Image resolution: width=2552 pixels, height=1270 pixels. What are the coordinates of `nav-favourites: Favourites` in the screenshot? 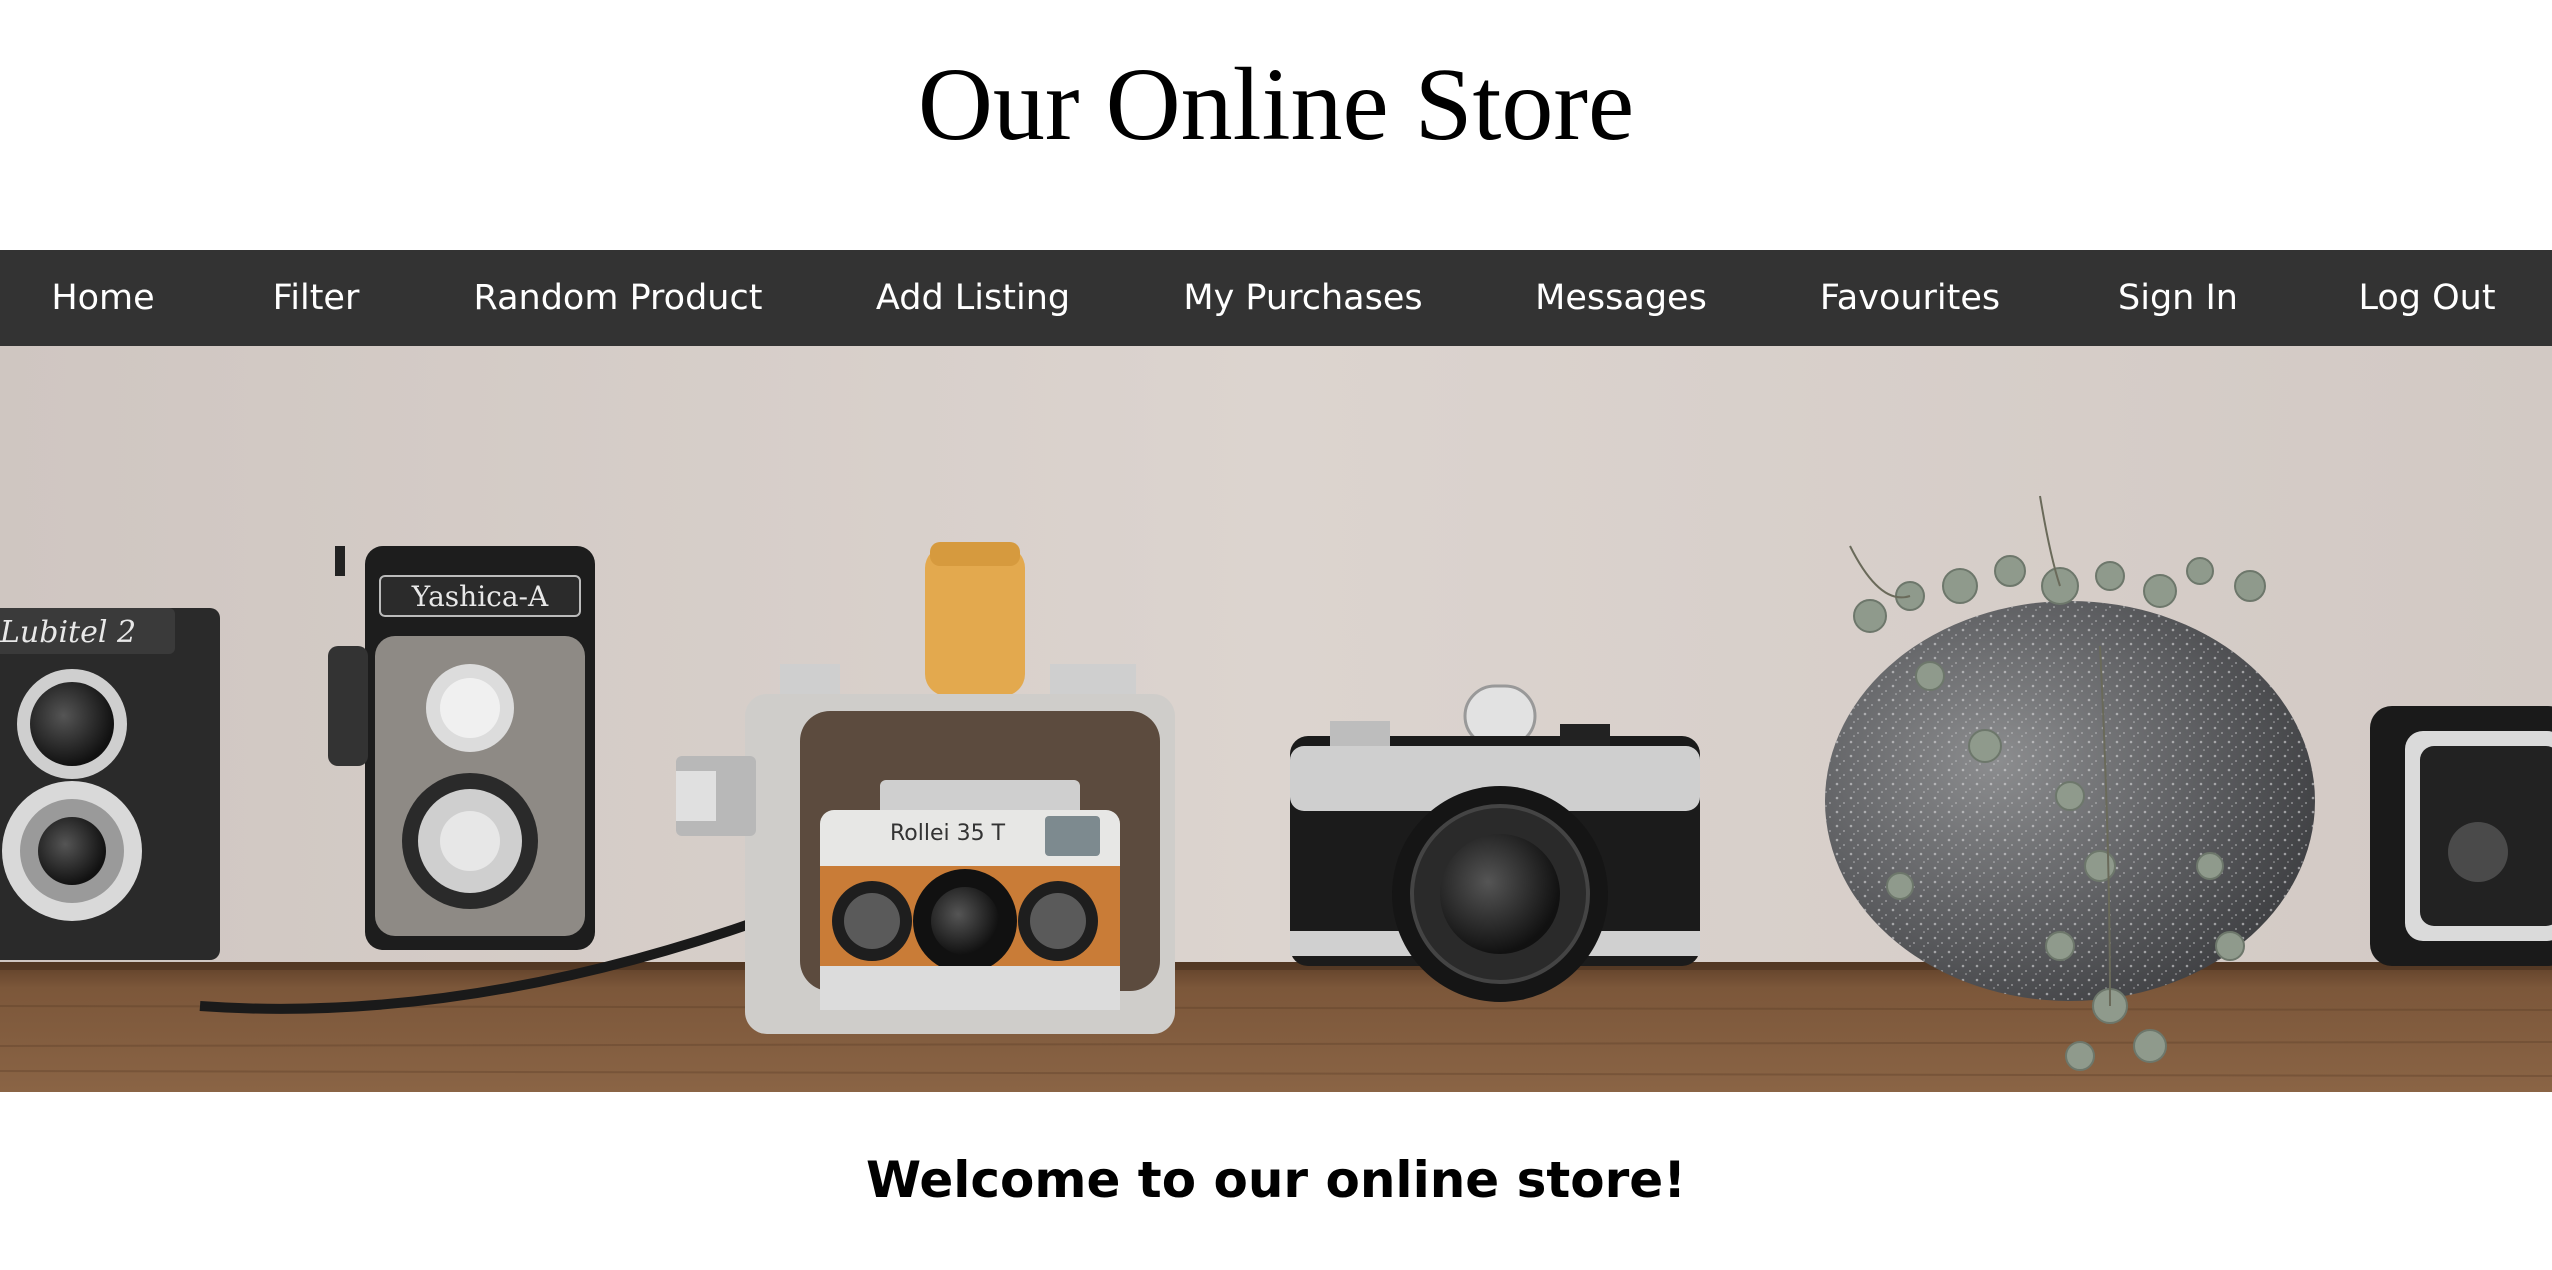 It's located at (1910, 298).